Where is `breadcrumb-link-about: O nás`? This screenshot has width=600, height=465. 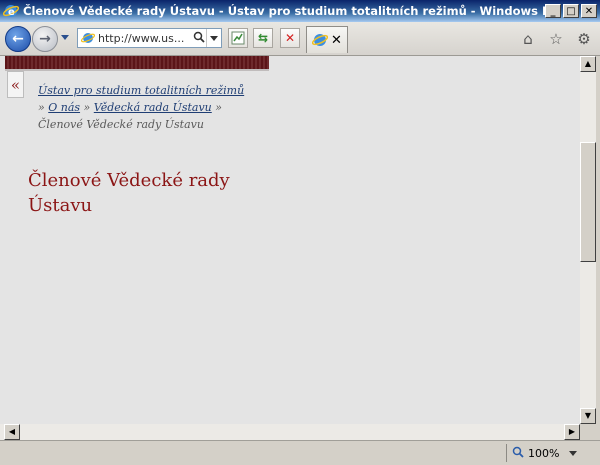 breadcrumb-link-about: O nás is located at coordinates (64, 107).